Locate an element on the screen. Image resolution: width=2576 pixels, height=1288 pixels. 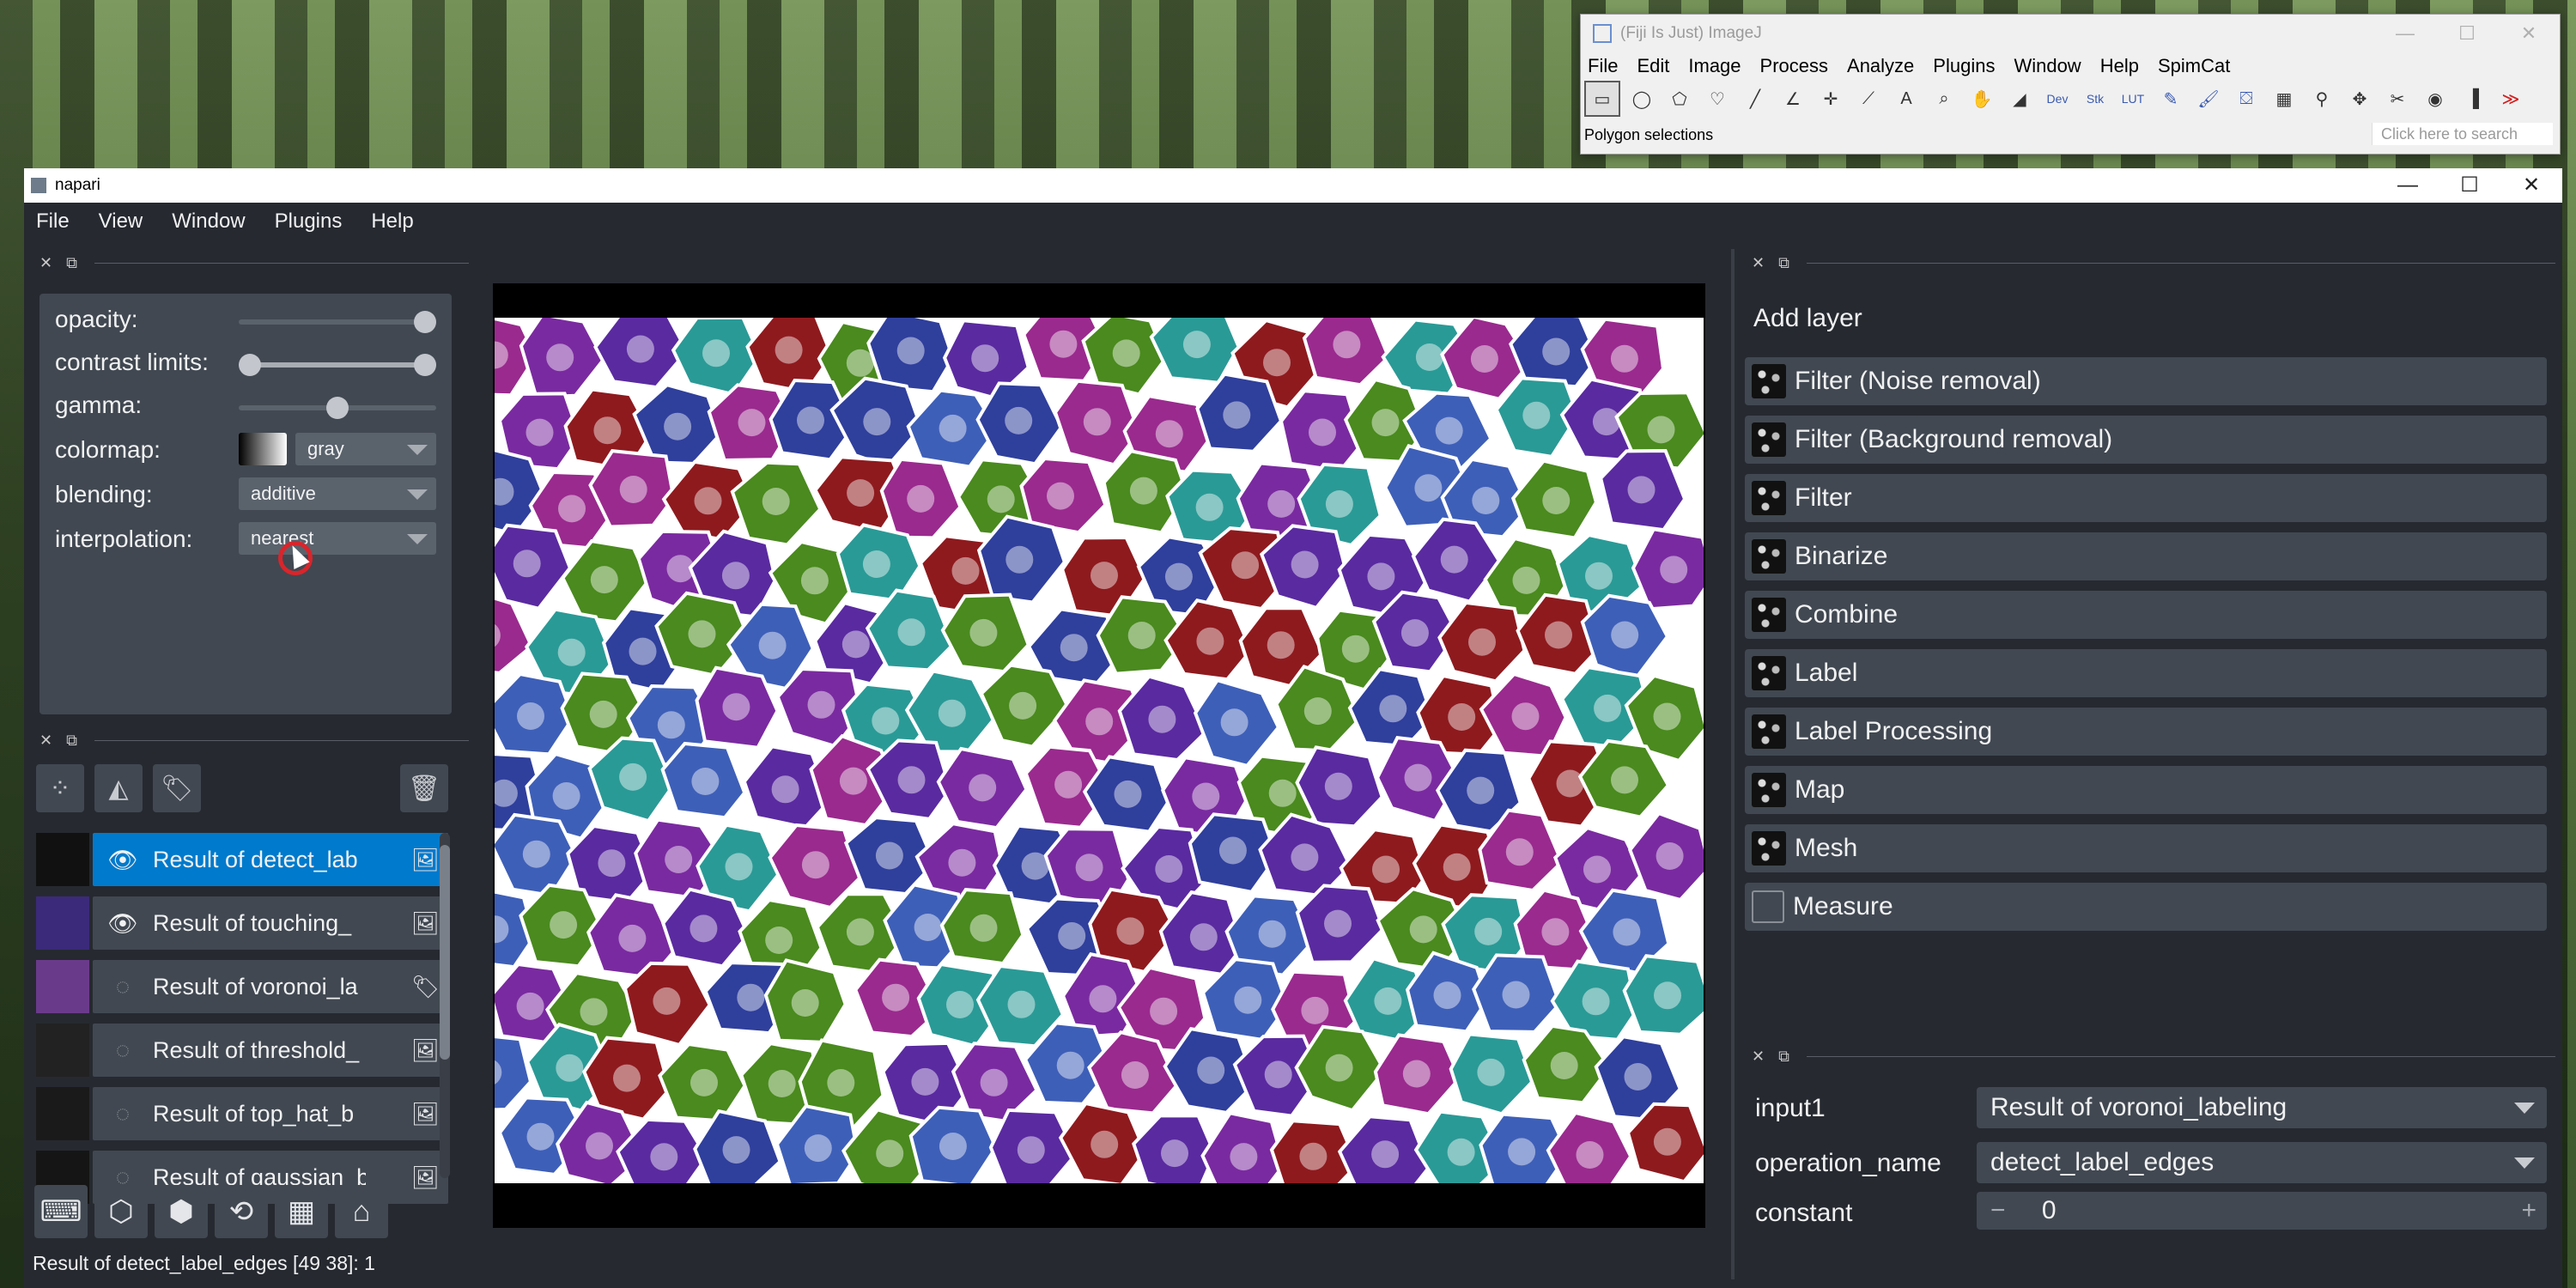
angle-tool-icon: ∠ is located at coordinates (1793, 98).